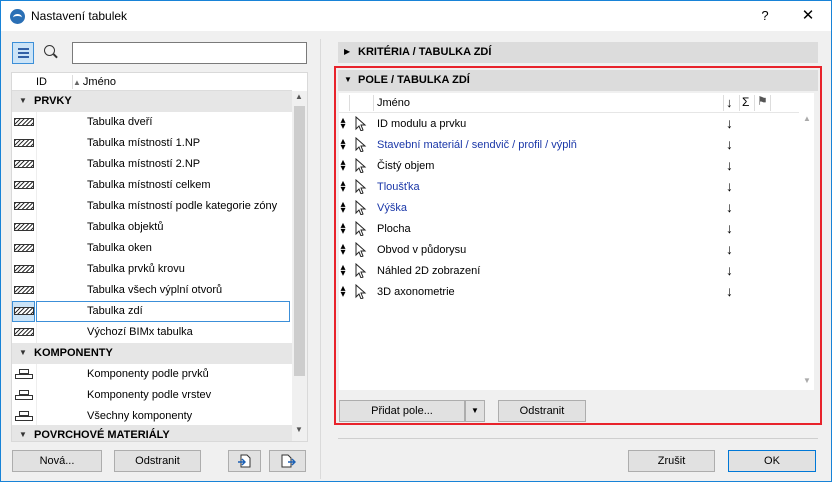 The width and height of the screenshot is (832, 482). Describe the element at coordinates (475, 411) in the screenshot. I see `add-field-dropdown-icon: ▼` at that location.